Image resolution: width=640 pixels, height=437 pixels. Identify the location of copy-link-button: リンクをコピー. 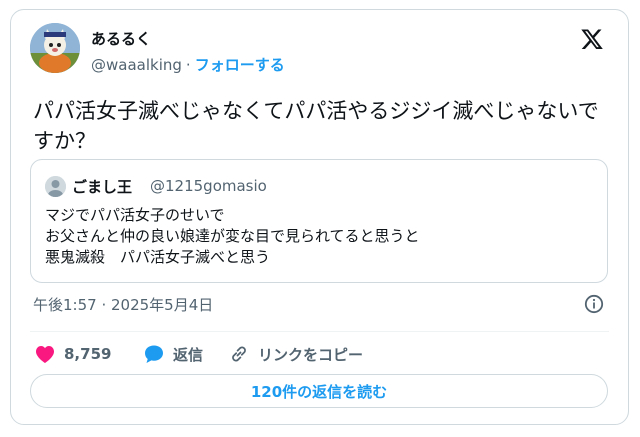
(295, 354).